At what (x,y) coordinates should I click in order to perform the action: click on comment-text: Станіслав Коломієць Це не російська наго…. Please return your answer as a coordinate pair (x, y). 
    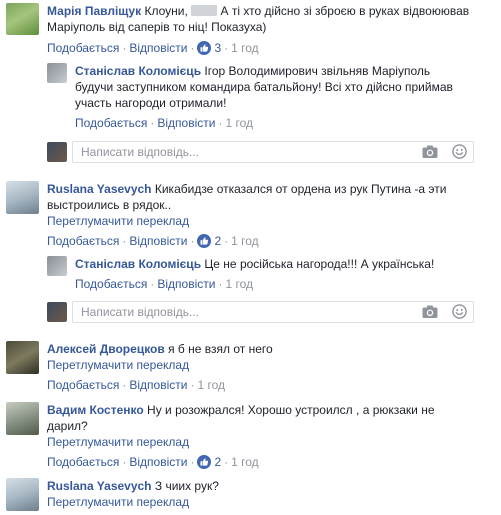
    Looking at the image, I should click on (254, 264).